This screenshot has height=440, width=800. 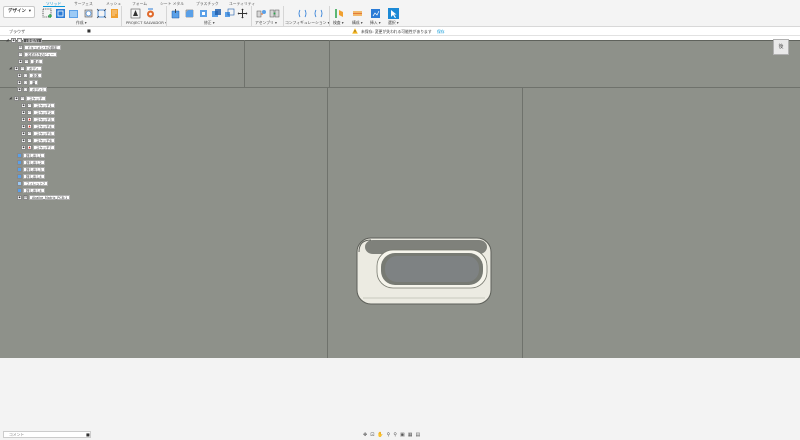 I want to click on zoom-window-icon: ⚲, so click(x=395, y=435).